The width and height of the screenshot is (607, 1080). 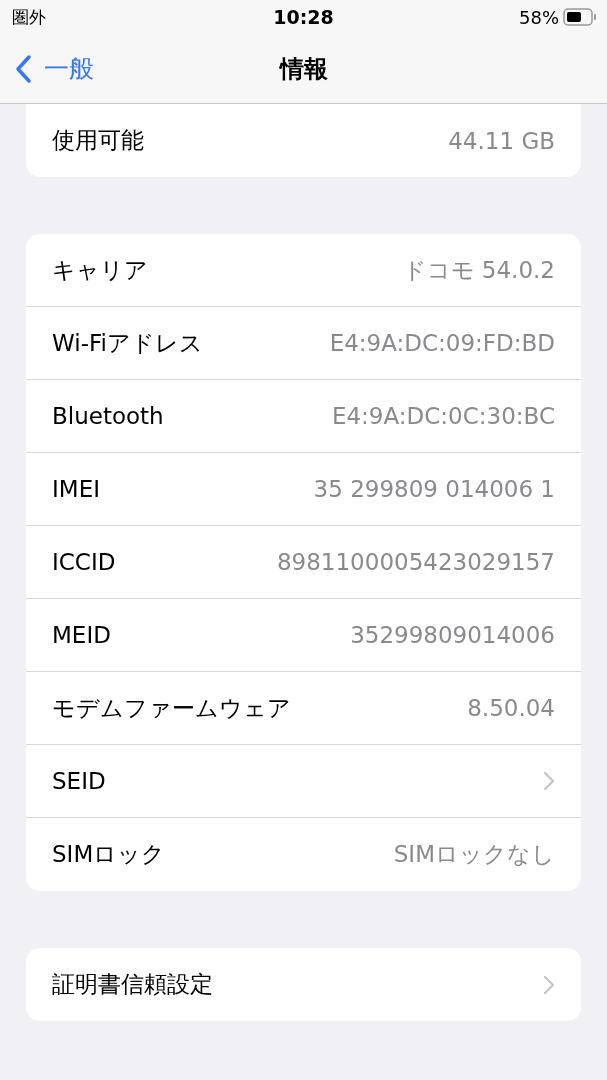 What do you see at coordinates (478, 270) in the screenshot?
I see `row-value: ドコモ 54.0.2` at bounding box center [478, 270].